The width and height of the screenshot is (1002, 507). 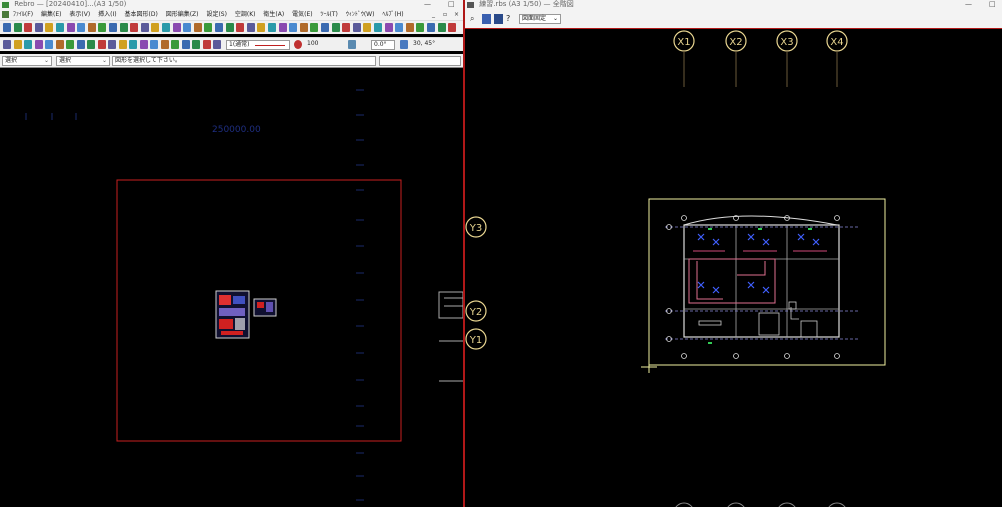 What do you see at coordinates (392, 14) in the screenshot?
I see `menu-help: ﾍﾙﾌﾟ(H)` at bounding box center [392, 14].